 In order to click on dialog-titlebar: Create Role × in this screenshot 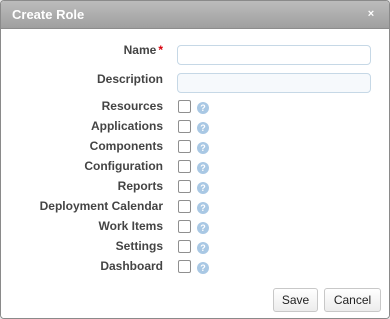, I will do `click(195, 15)`.